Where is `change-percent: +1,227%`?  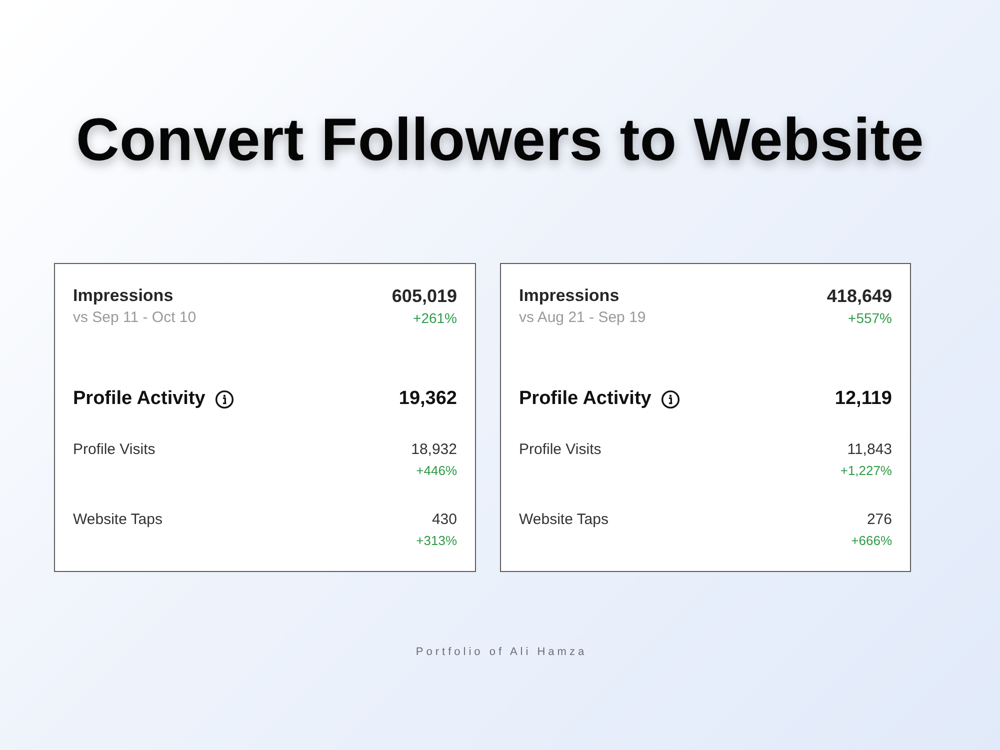
change-percent: +1,227% is located at coordinates (866, 471).